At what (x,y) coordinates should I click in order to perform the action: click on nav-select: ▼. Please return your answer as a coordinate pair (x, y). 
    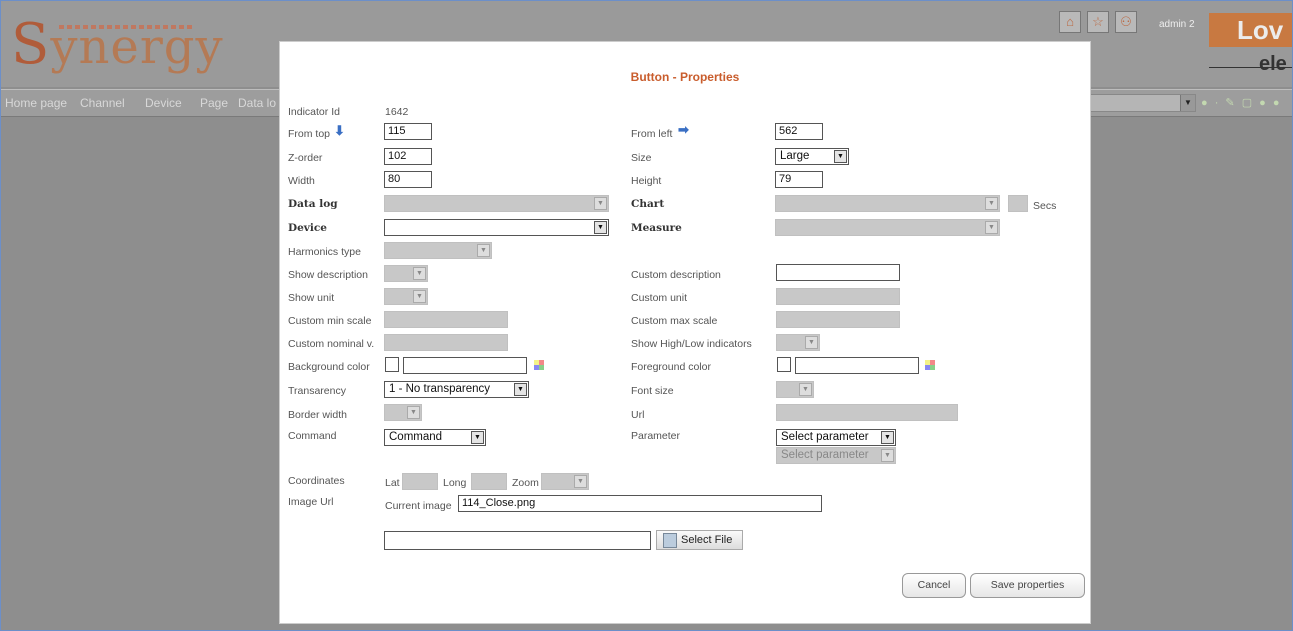
    Looking at the image, I should click on (1142, 103).